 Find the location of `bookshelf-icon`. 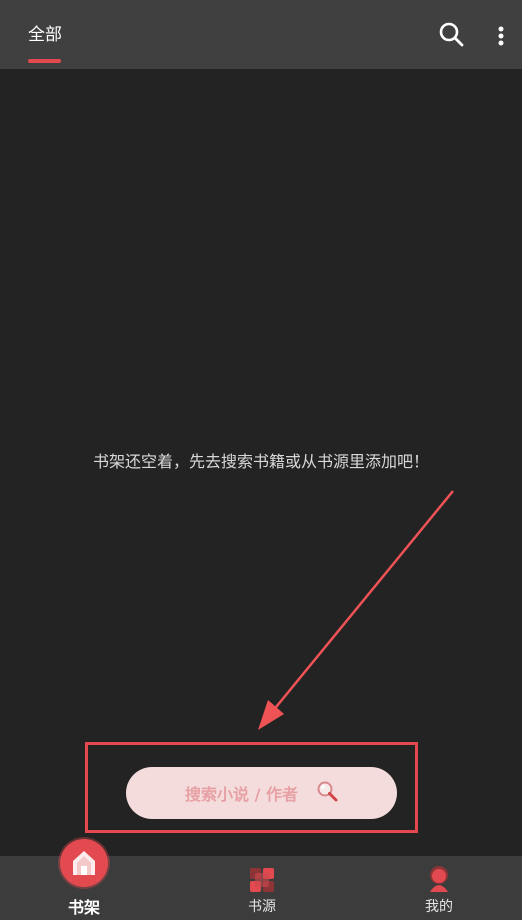

bookshelf-icon is located at coordinates (84, 863).